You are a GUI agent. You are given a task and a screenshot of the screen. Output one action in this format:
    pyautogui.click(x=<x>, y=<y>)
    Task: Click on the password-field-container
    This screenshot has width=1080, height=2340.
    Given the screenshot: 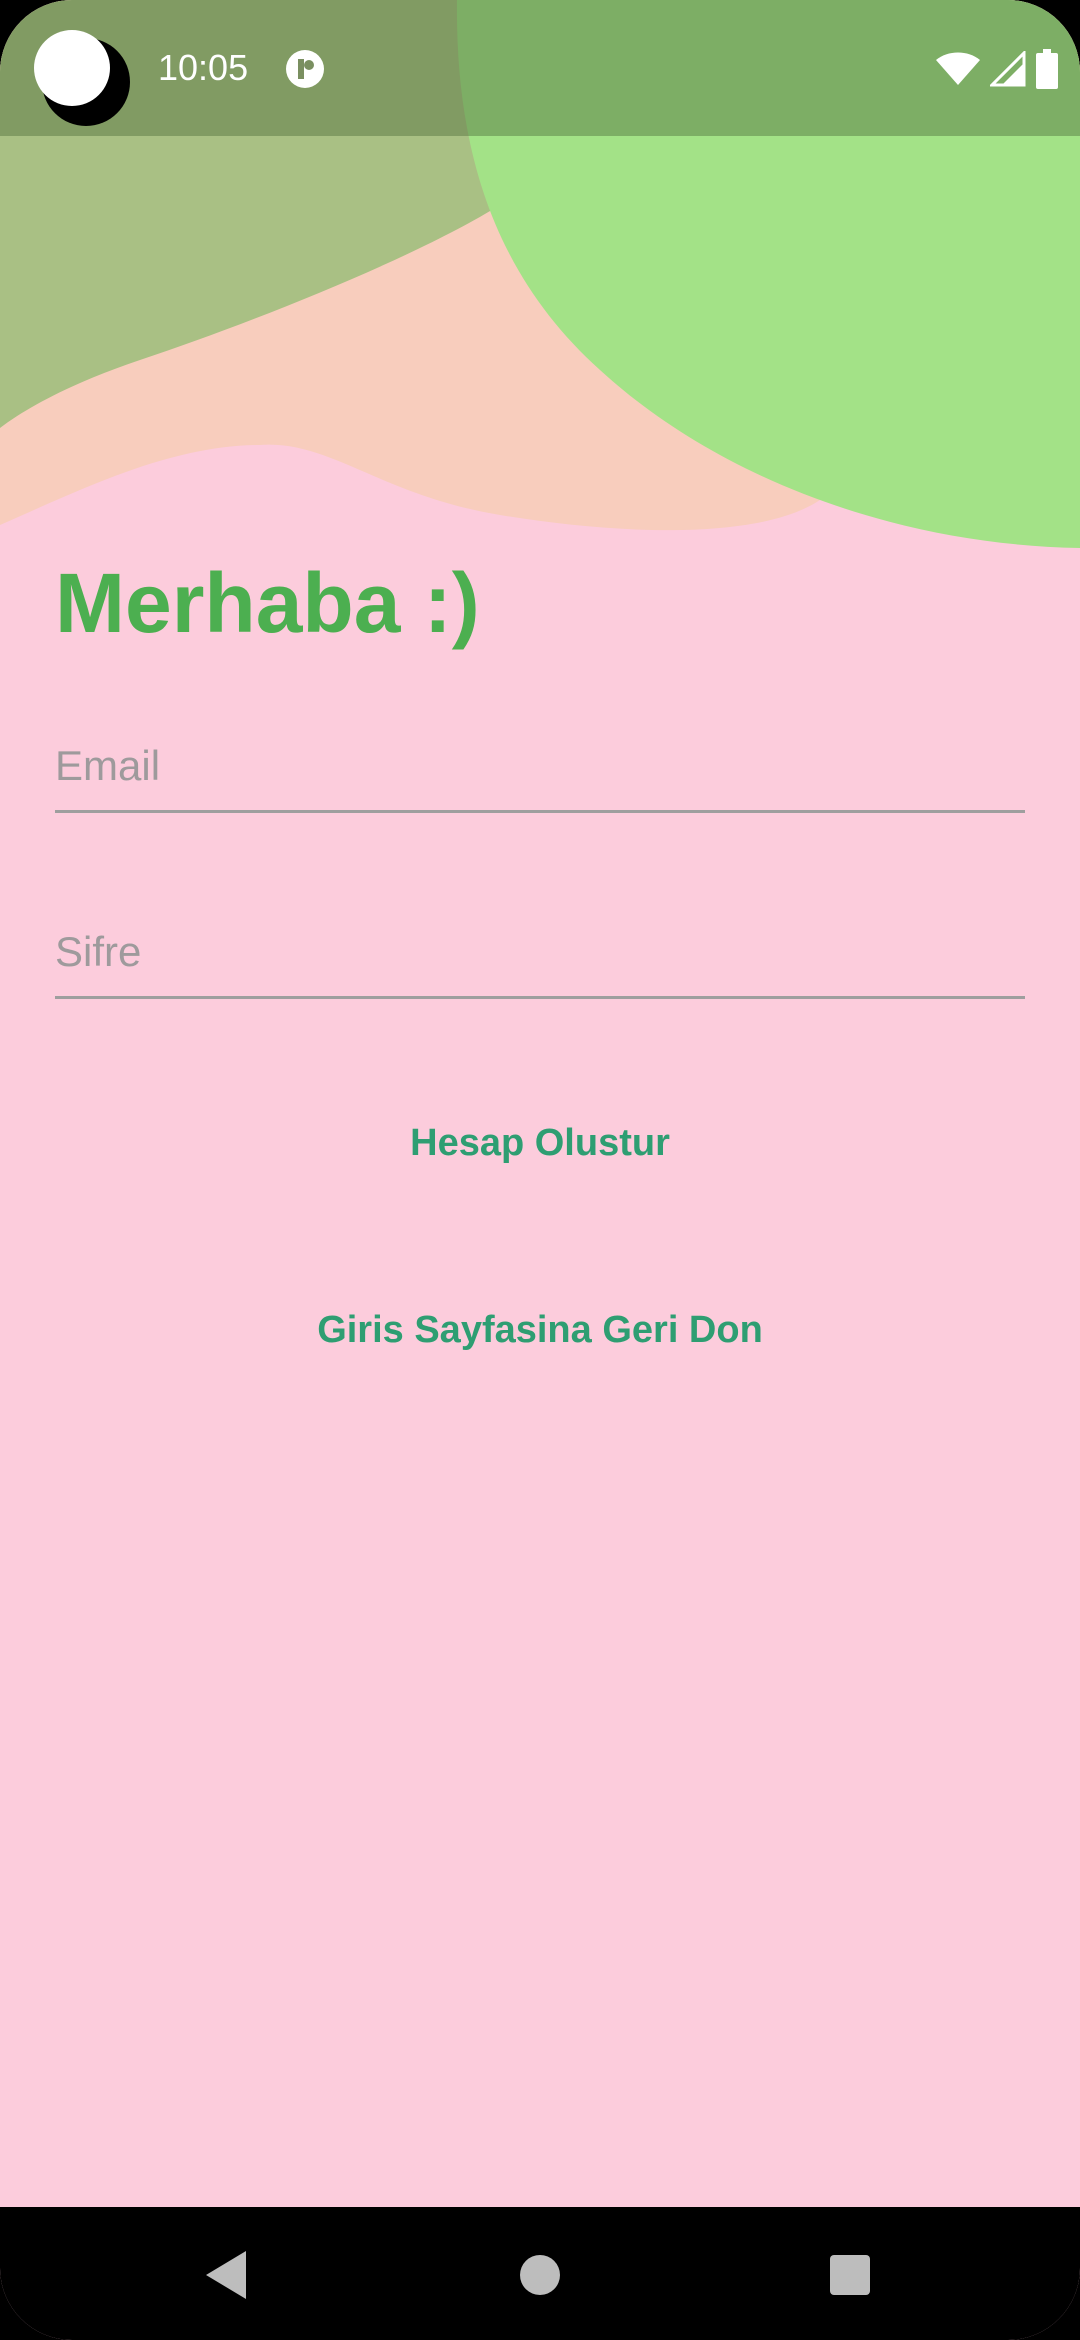 What is the action you would take?
    pyautogui.click(x=540, y=953)
    